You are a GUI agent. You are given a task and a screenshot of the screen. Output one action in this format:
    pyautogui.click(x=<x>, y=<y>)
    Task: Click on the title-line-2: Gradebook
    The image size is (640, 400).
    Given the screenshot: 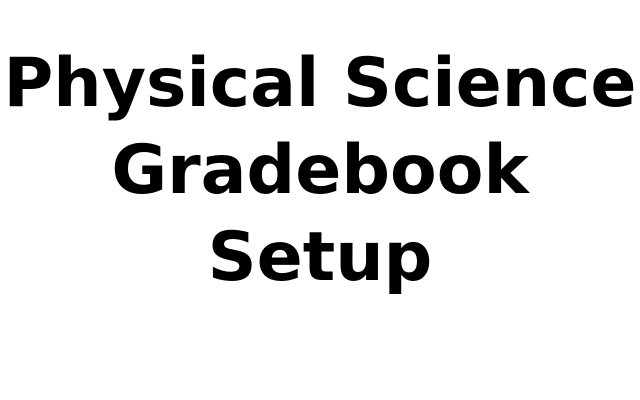 What is the action you would take?
    pyautogui.click(x=320, y=170)
    